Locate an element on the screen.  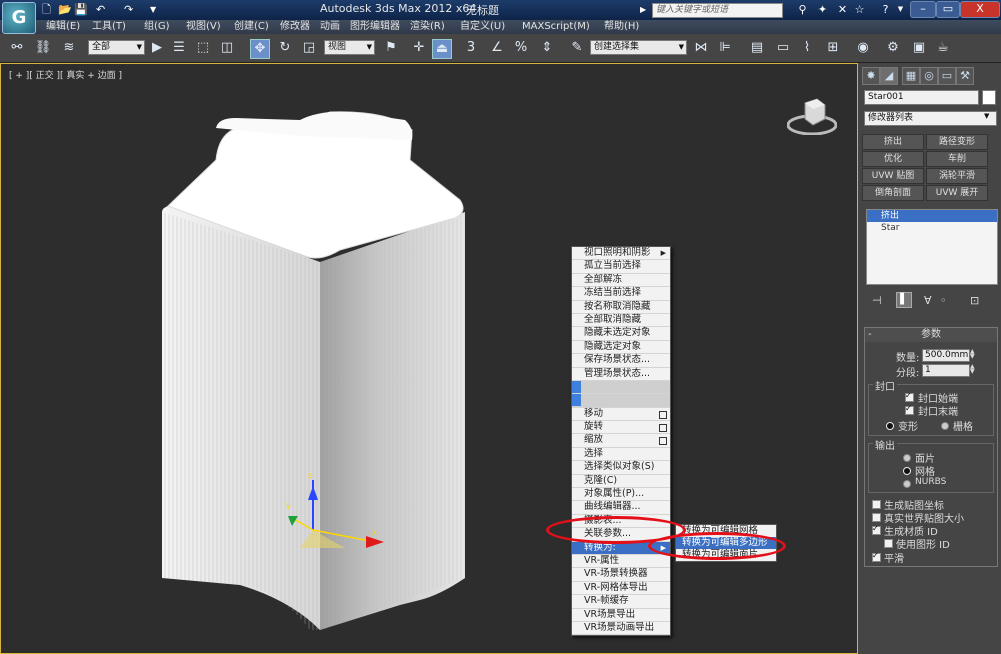
quad-menu-item: 选择类似对象(S) is located at coordinates (621, 468).